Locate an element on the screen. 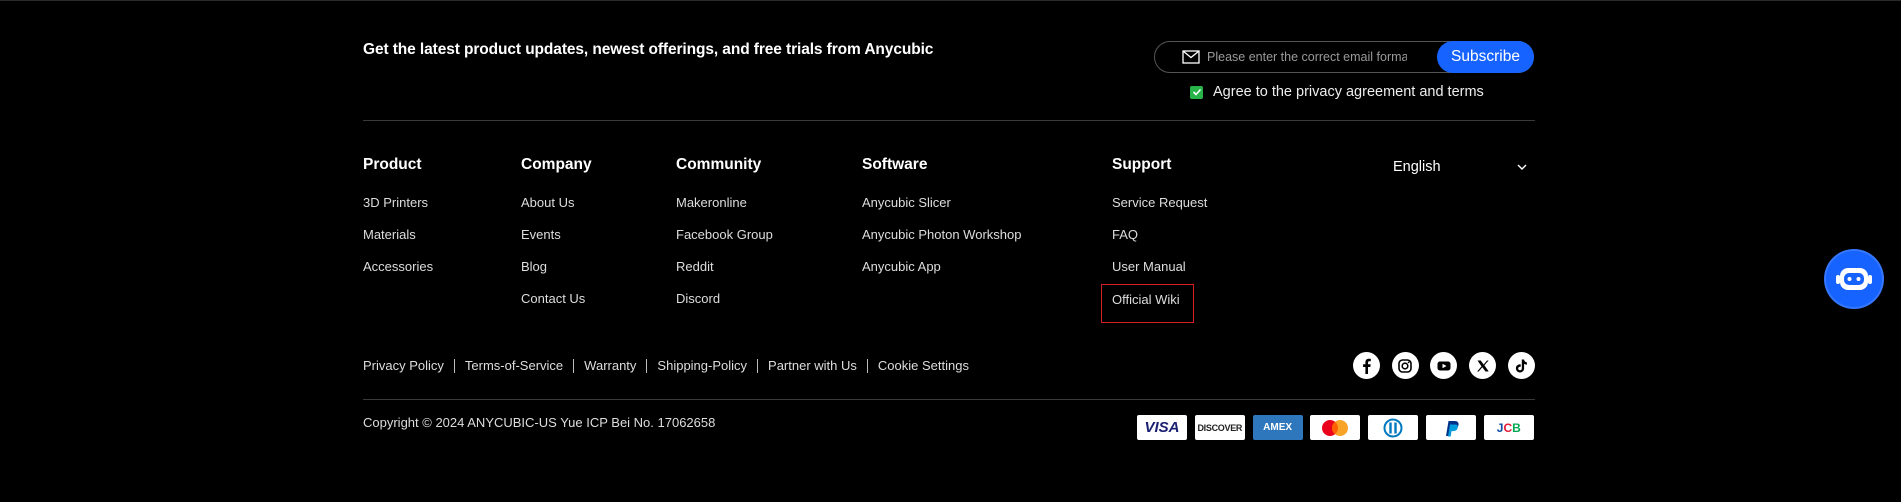  youtube-icon is located at coordinates (1444, 365).